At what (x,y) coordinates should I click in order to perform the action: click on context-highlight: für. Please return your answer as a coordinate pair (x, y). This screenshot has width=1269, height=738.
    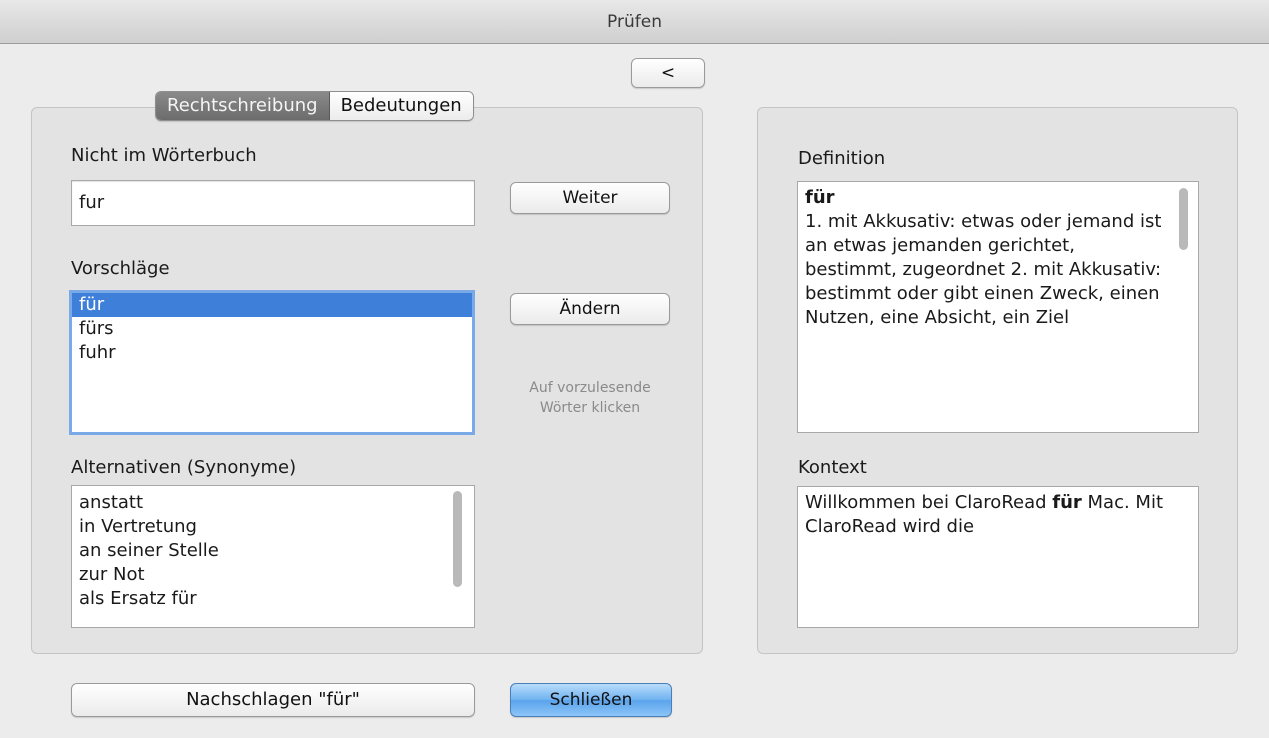
    Looking at the image, I should click on (1067, 502).